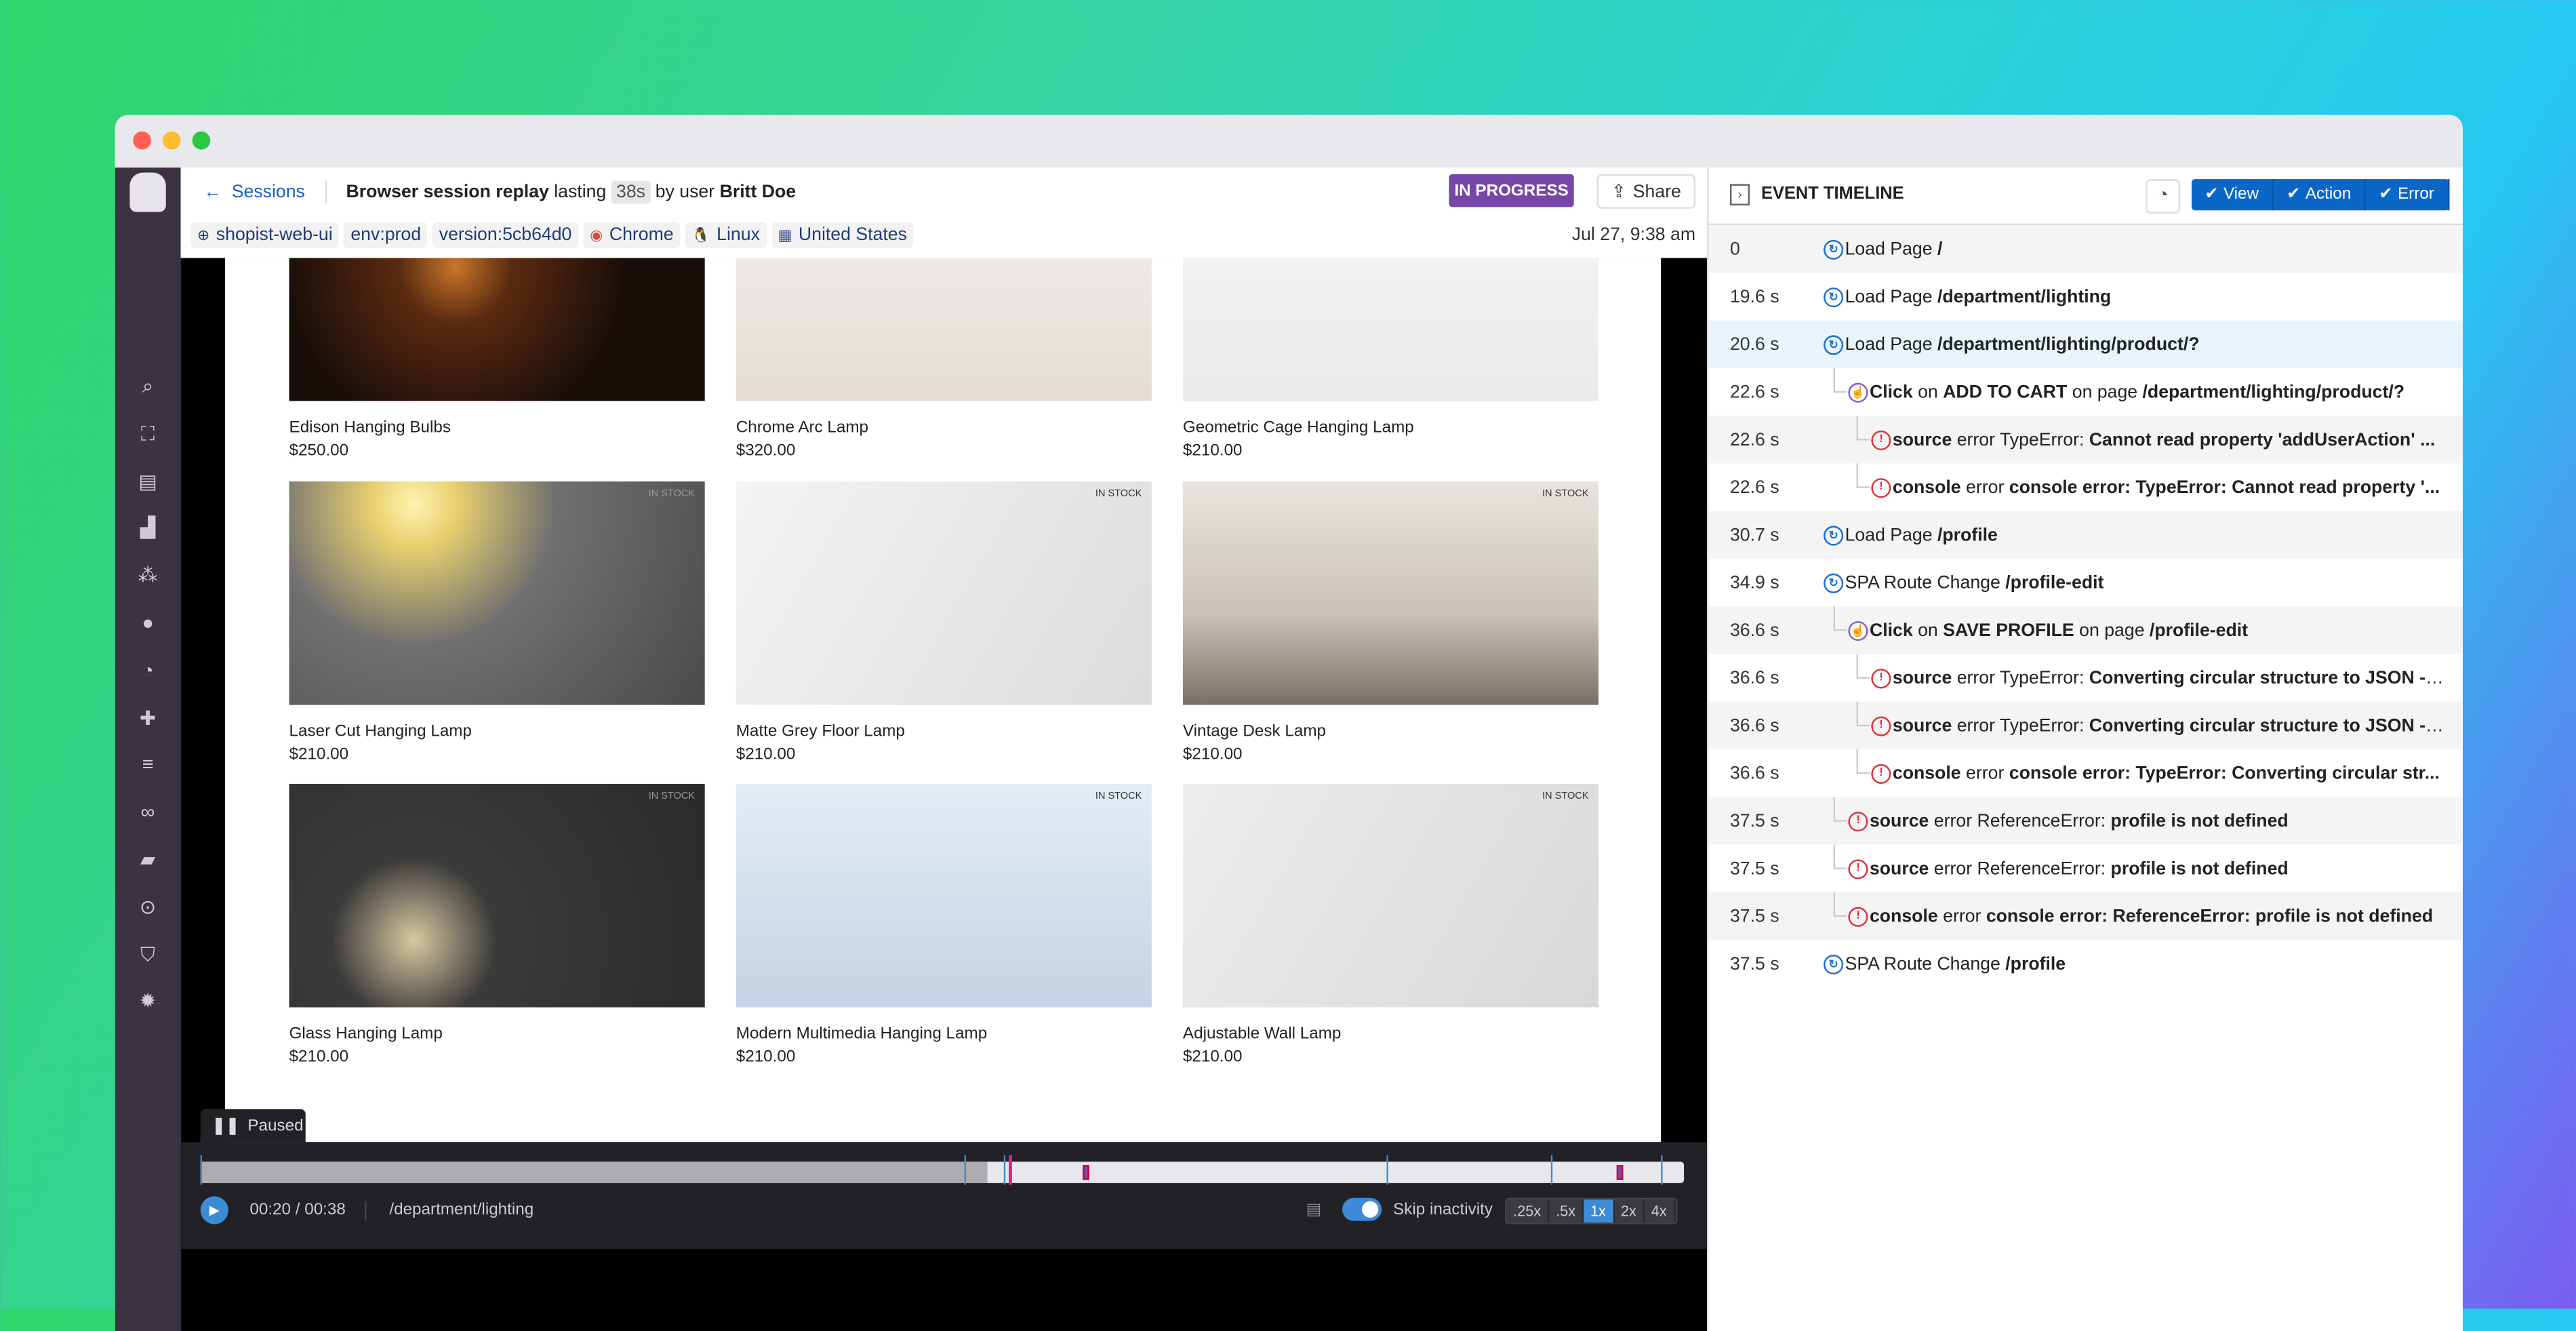 This screenshot has height=1331, width=2576. What do you see at coordinates (148, 386) in the screenshot?
I see `search-icon: ⌕` at bounding box center [148, 386].